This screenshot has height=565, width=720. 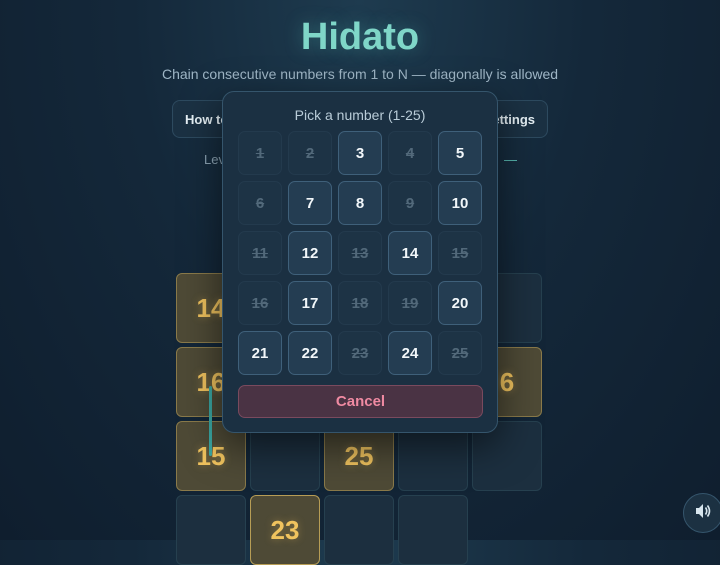 I want to click on number-option: 22, so click(x=310, y=353).